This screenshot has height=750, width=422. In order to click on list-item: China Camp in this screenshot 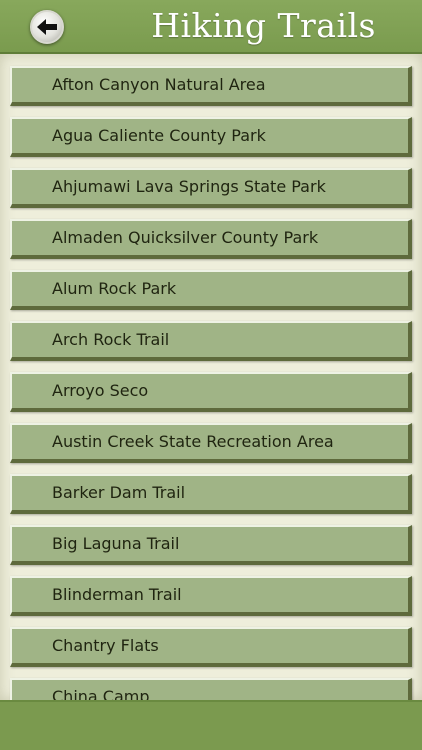, I will do `click(211, 689)`.